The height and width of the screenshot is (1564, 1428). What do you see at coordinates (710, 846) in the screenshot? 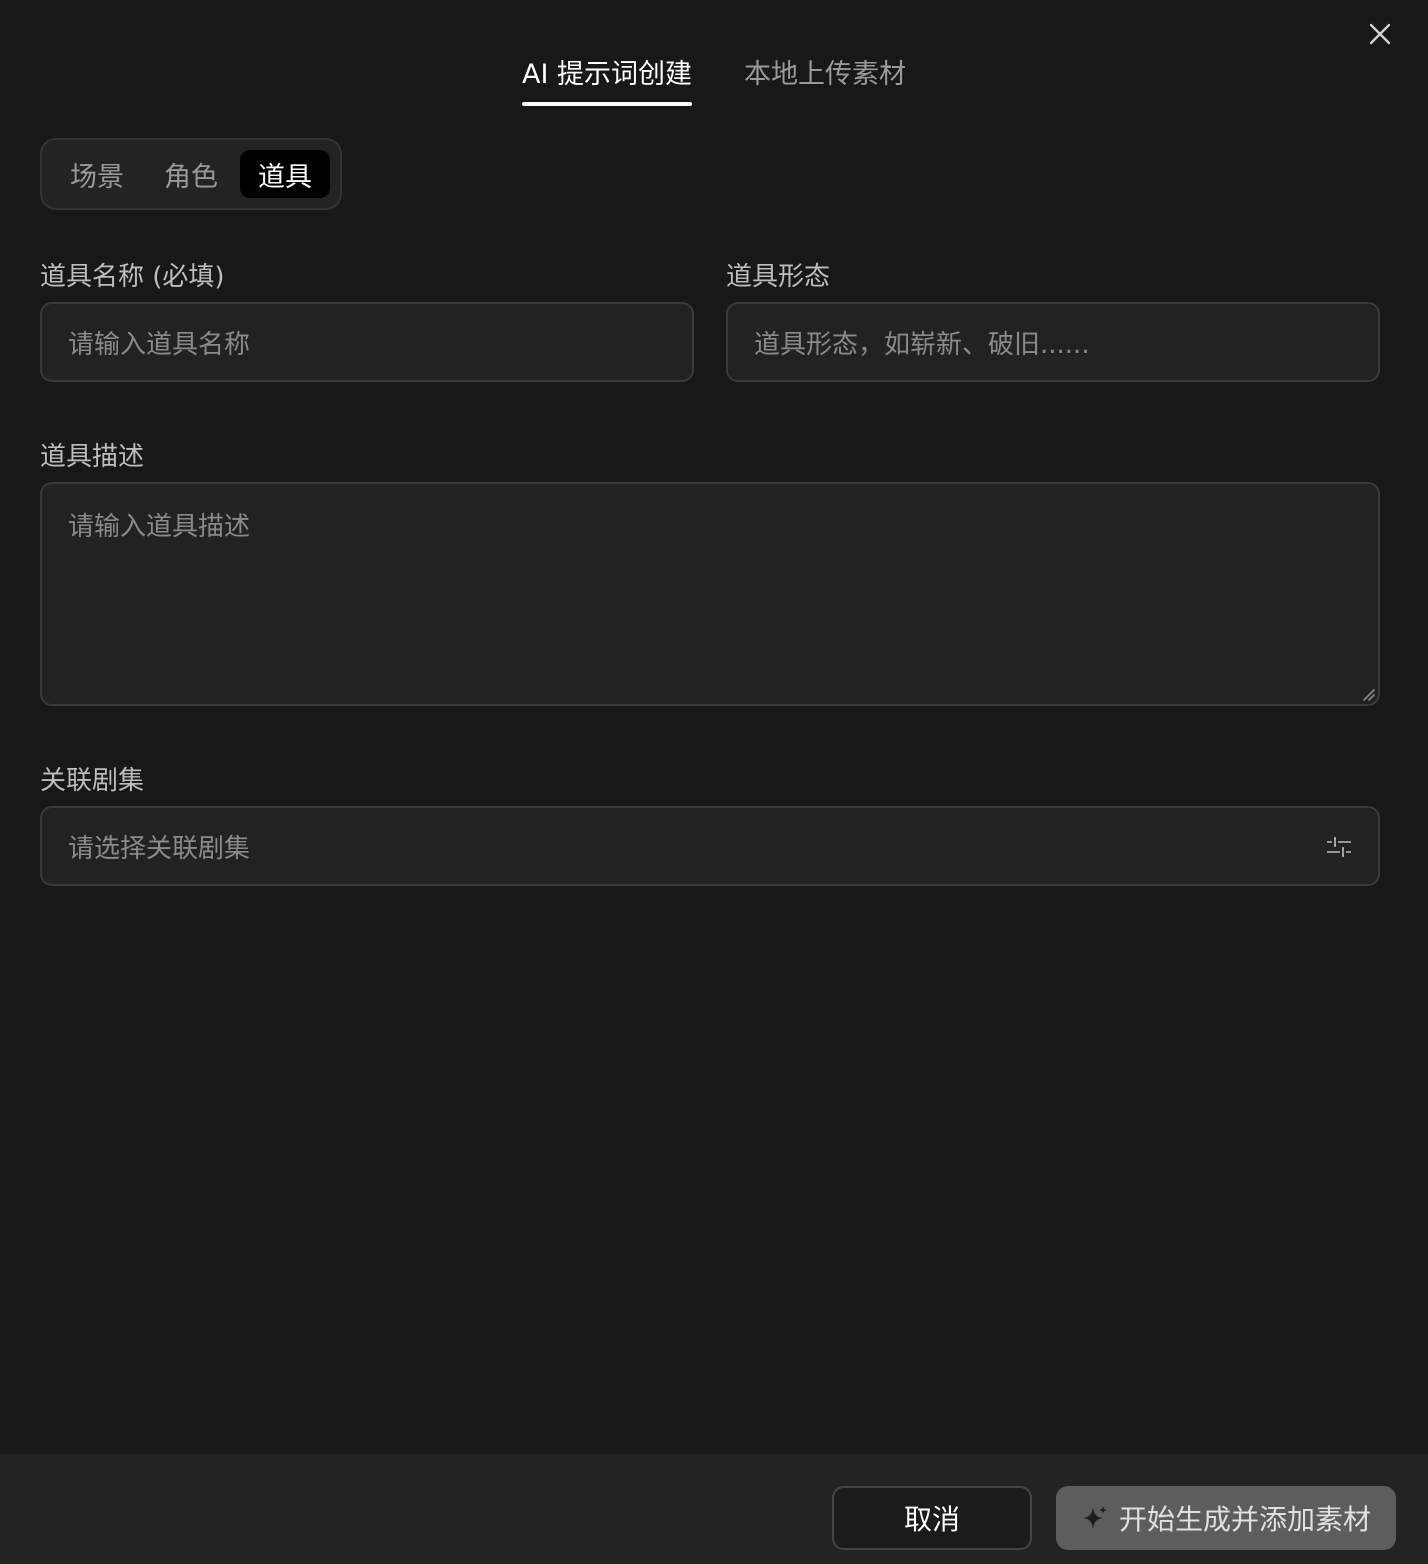
I see `episodes-select: 请选择关联剧集` at bounding box center [710, 846].